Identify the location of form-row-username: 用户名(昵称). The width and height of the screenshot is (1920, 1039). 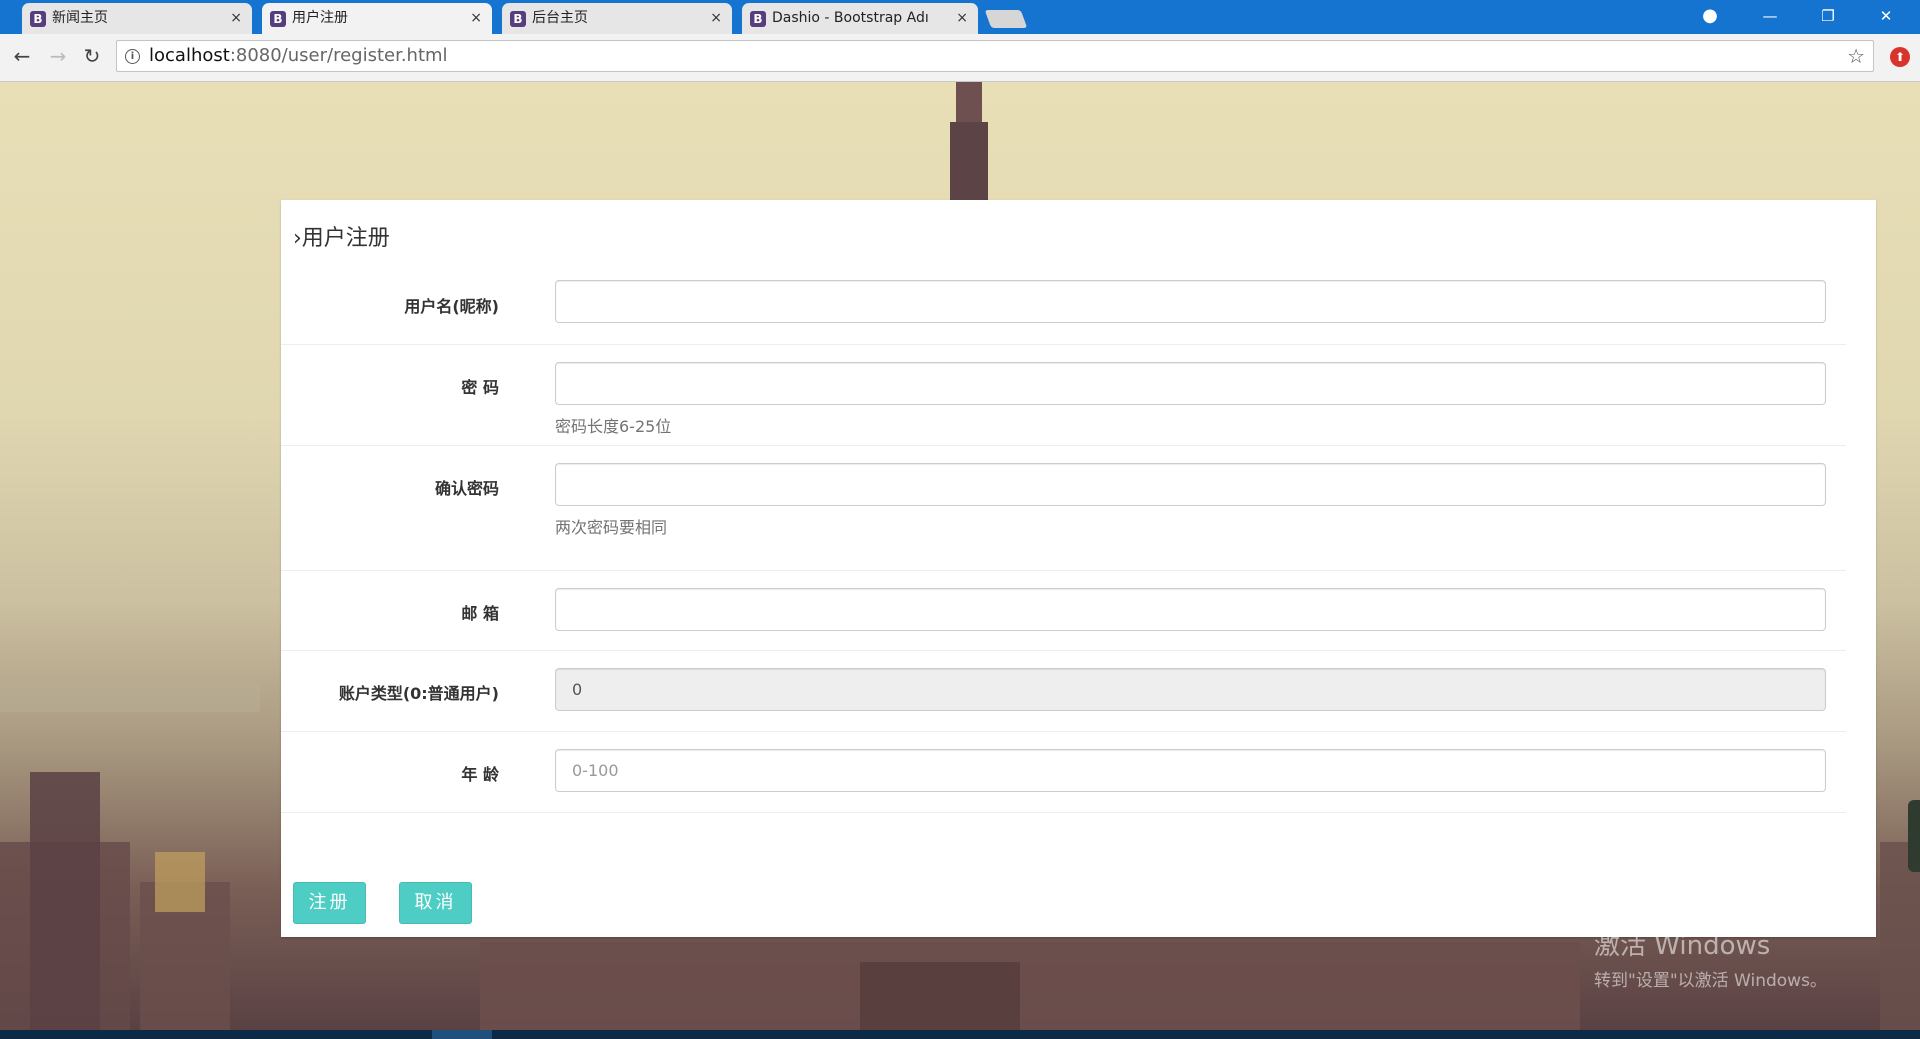
(1063, 312).